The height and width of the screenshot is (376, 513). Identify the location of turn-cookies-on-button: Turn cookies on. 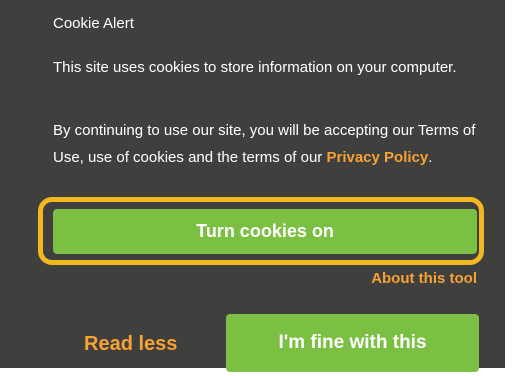
(265, 231).